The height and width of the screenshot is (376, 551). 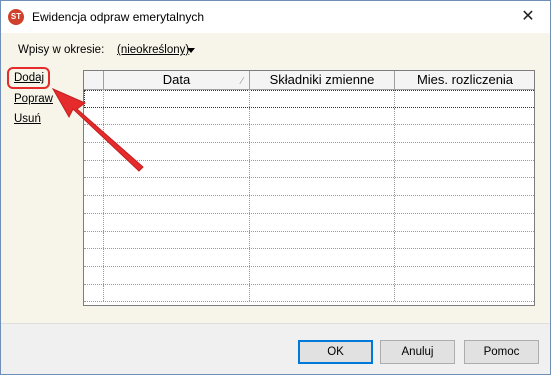 What do you see at coordinates (97, 129) in the screenshot?
I see `annotation-arrow-icon` at bounding box center [97, 129].